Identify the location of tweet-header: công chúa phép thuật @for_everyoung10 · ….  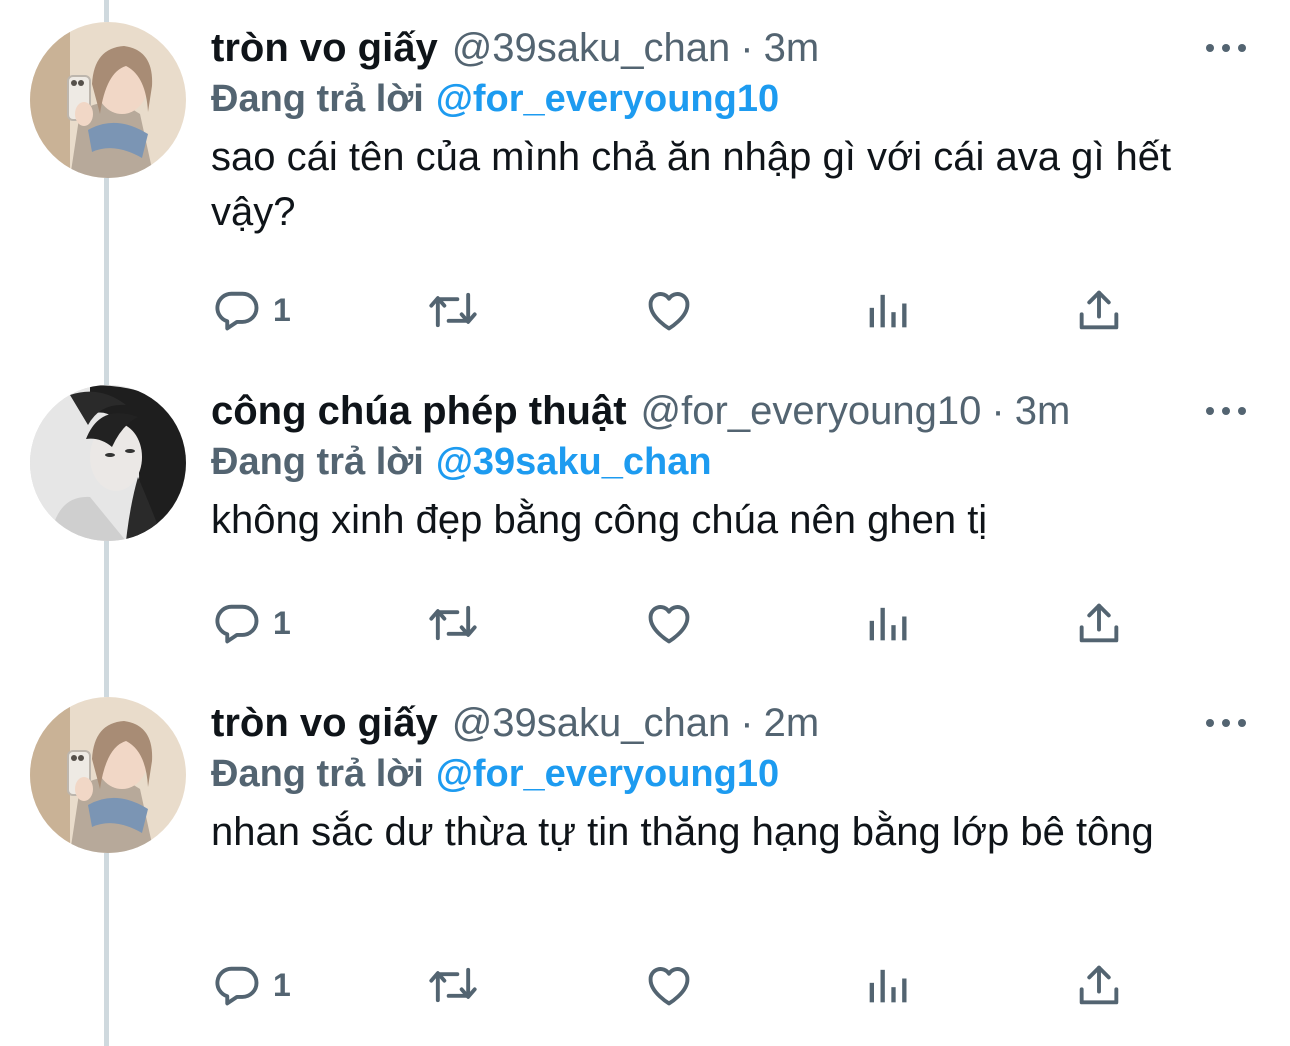
(640, 411).